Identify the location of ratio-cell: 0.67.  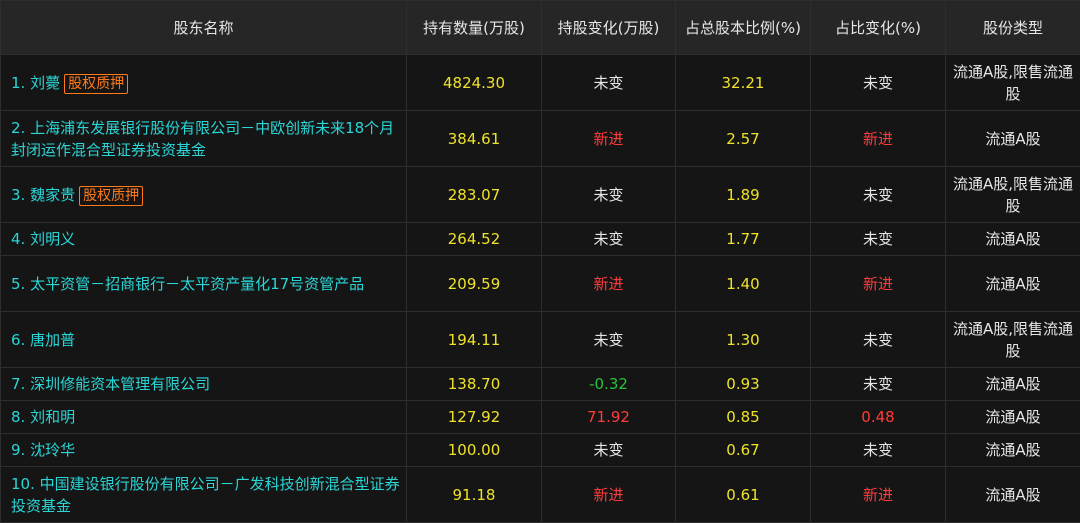
(743, 450).